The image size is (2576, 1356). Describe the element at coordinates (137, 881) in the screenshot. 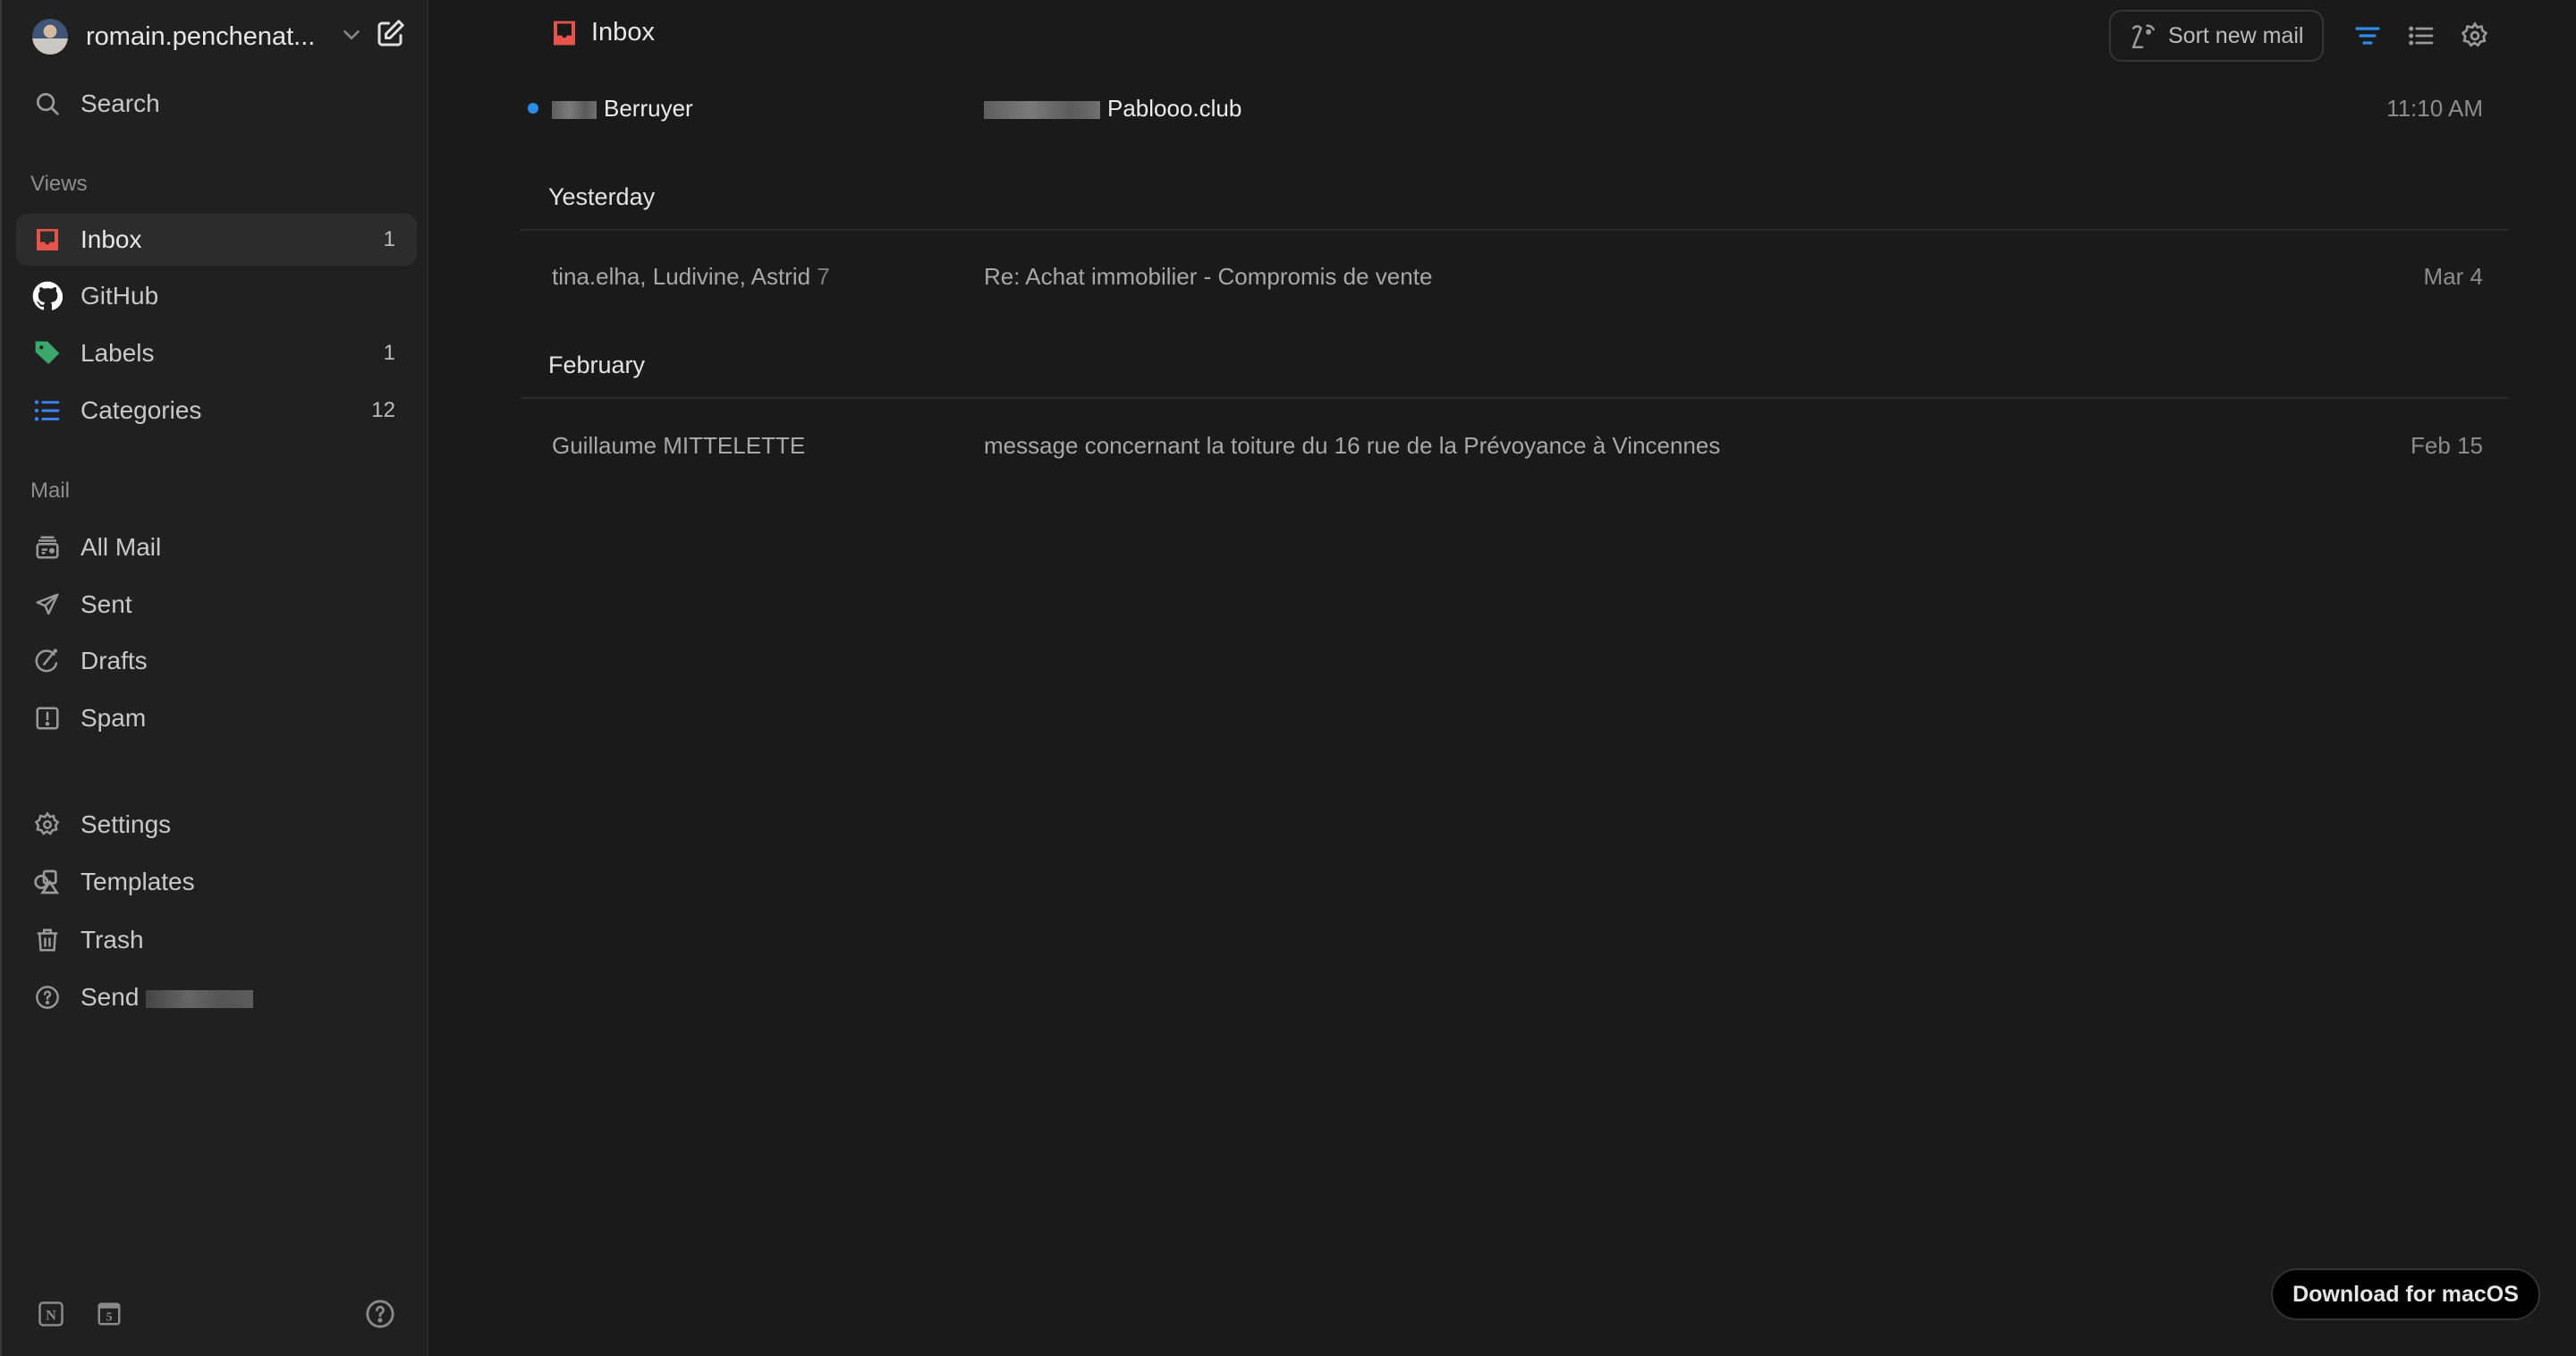

I see `sidebar-item-label: Templates` at that location.